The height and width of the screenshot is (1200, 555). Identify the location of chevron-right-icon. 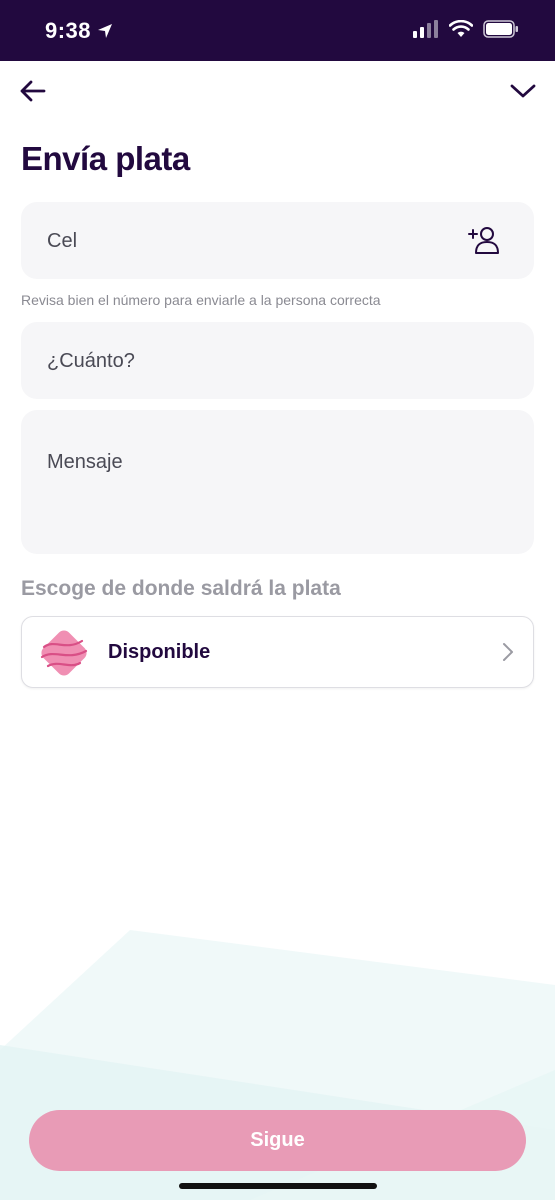
(508, 652).